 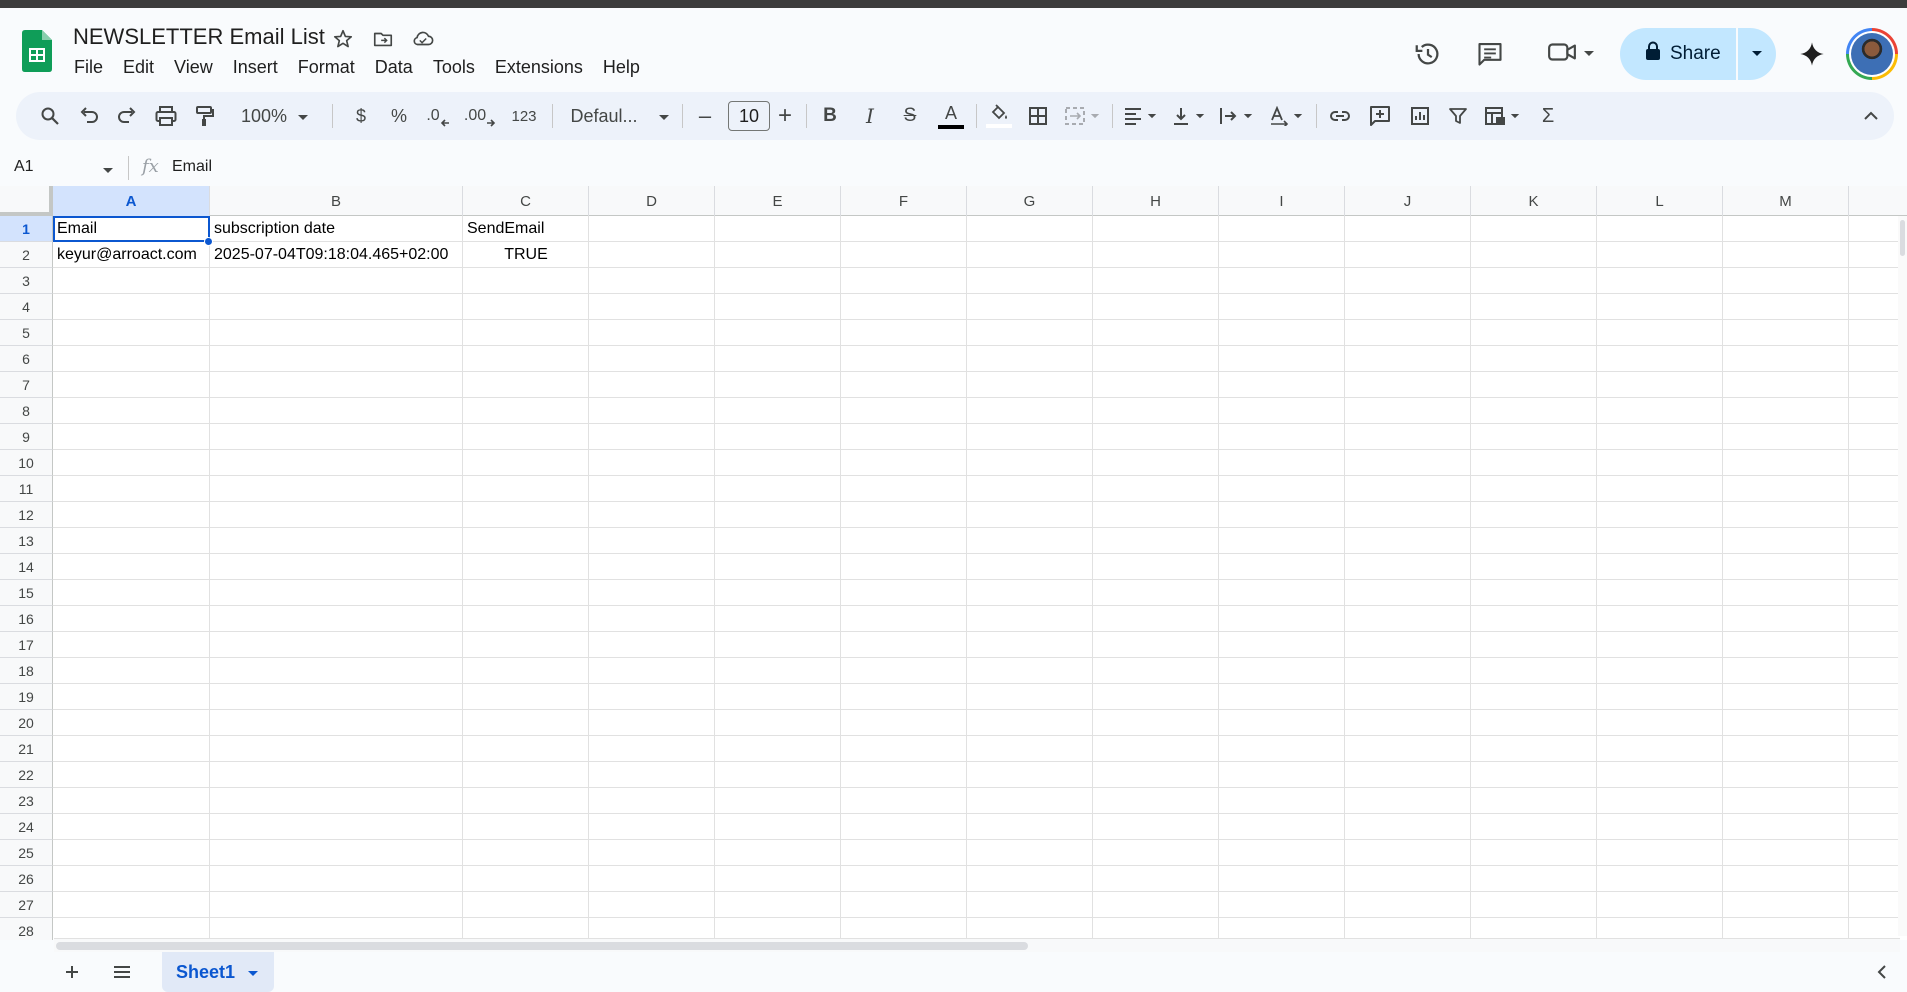 What do you see at coordinates (26, 775) in the screenshot?
I see `row-header-22: 22` at bounding box center [26, 775].